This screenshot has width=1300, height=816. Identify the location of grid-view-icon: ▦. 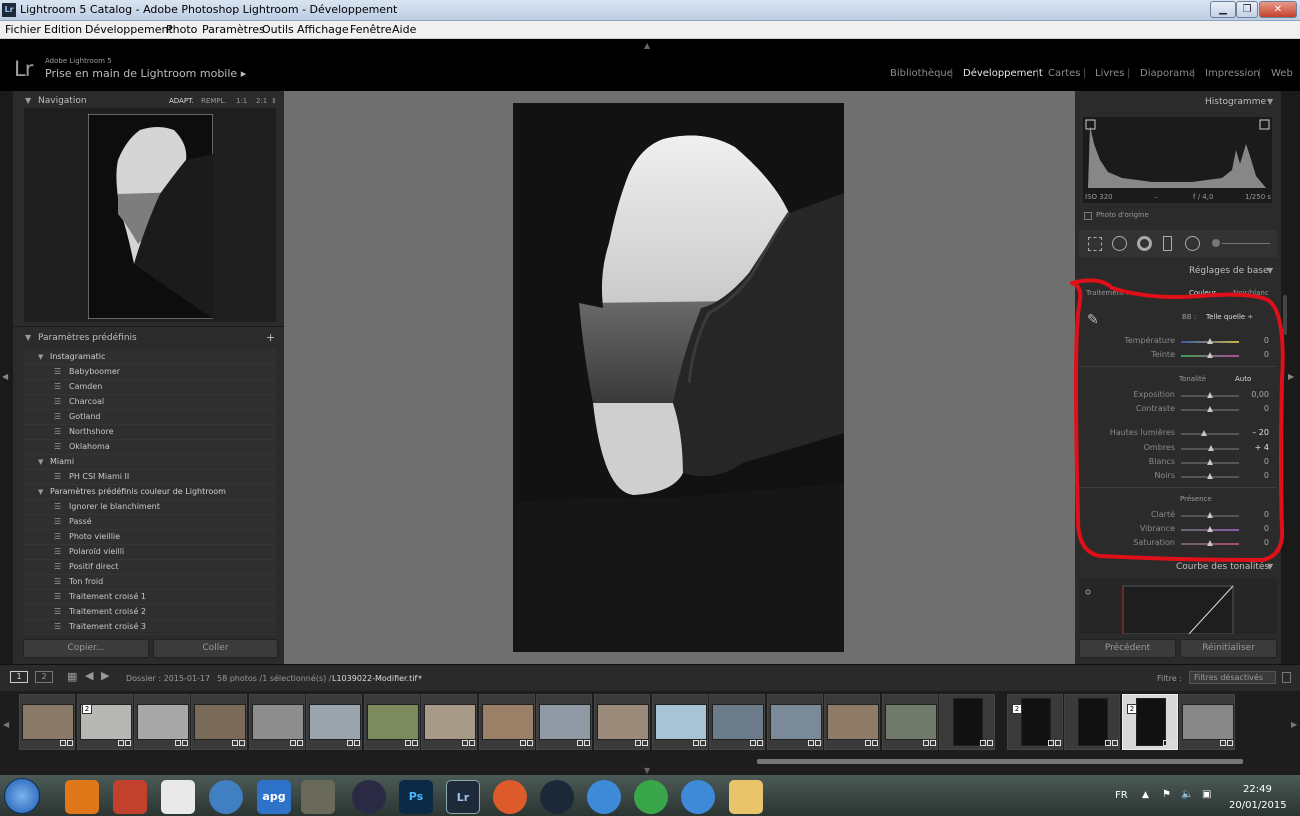
(72, 676).